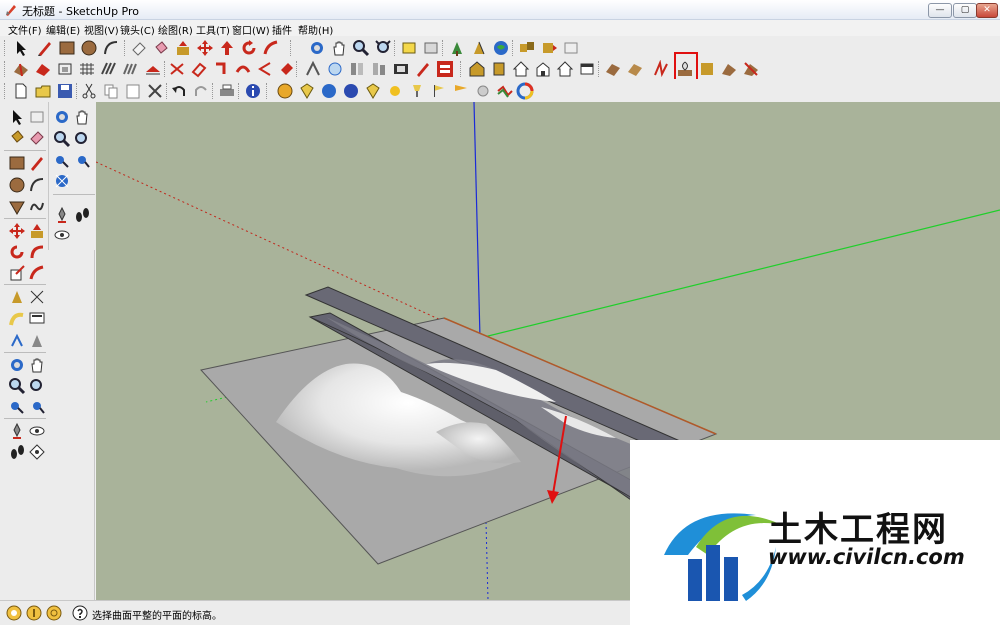 This screenshot has width=1000, height=625. Describe the element at coordinates (505, 91) in the screenshot. I see `soften-icon` at that location.